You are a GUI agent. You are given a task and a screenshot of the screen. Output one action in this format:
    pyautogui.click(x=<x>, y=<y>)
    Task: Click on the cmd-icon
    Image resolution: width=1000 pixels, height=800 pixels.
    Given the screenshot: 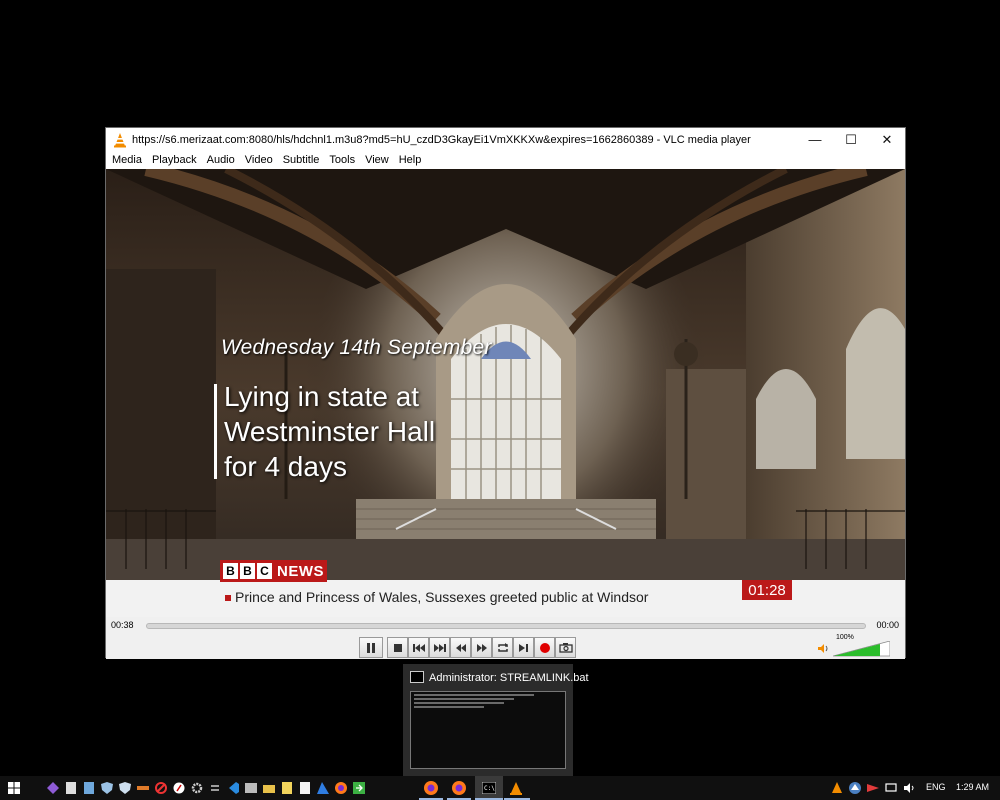 What is the action you would take?
    pyautogui.click(x=417, y=677)
    